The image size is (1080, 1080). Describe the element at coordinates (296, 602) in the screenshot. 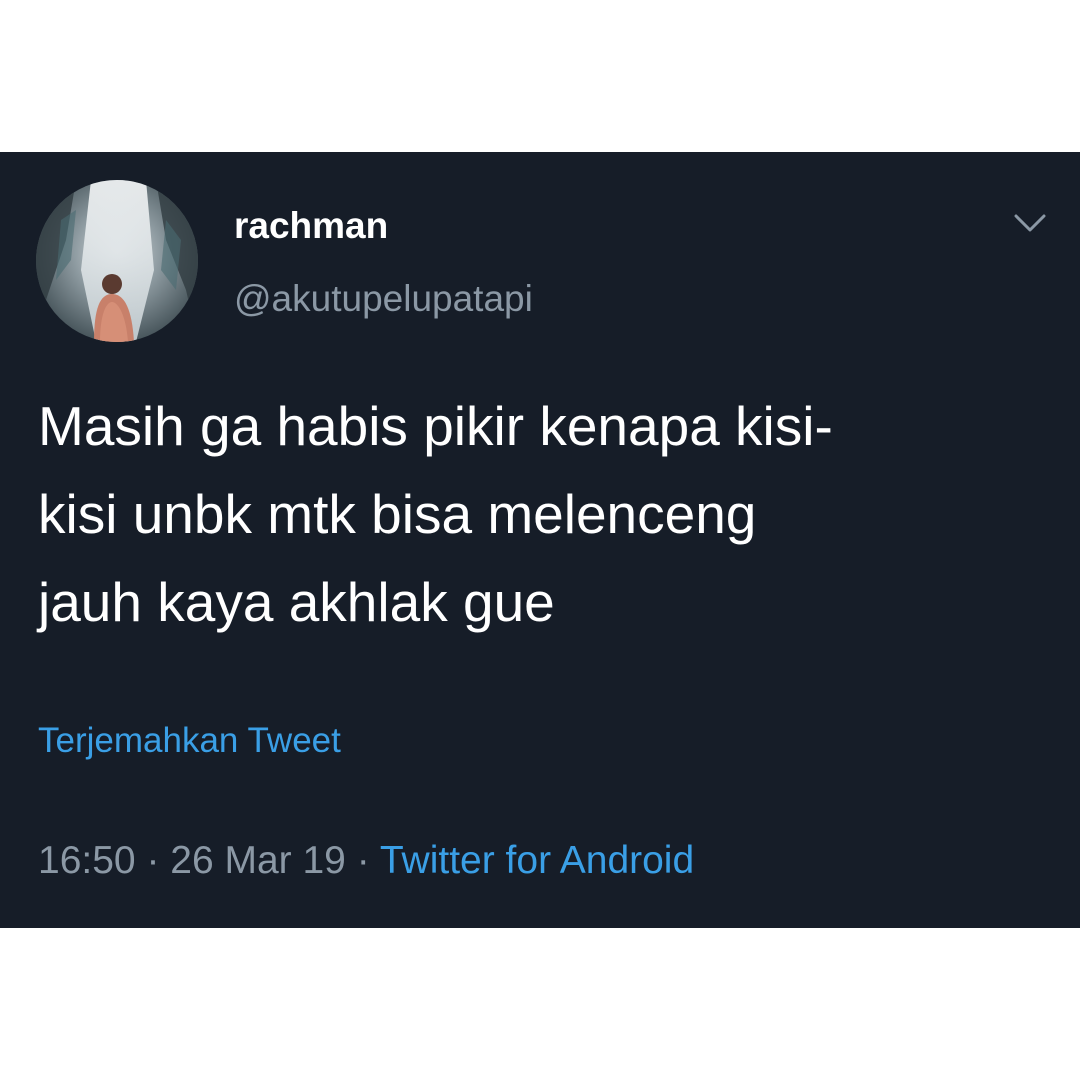

I see `tweet-text-line: jauh kaya akhlak gue` at that location.